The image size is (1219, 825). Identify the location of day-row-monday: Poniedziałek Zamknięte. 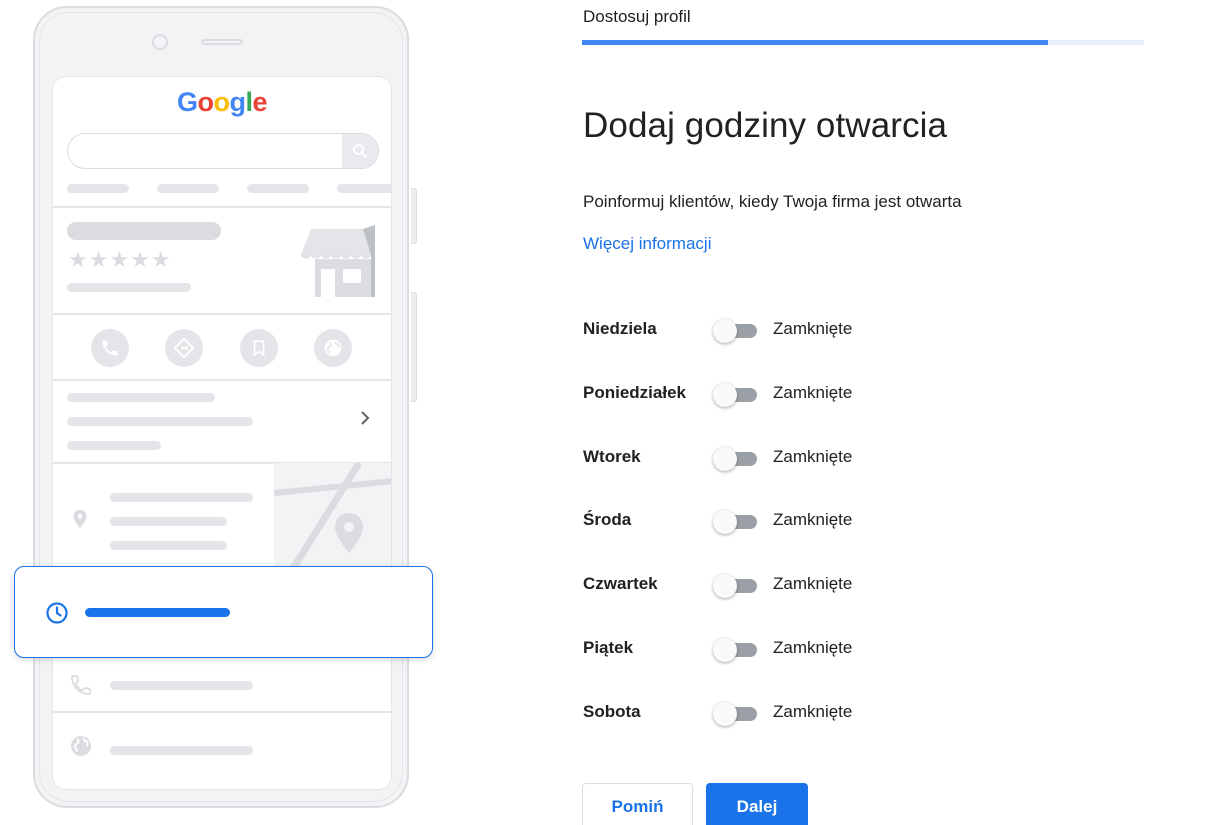
(783, 394).